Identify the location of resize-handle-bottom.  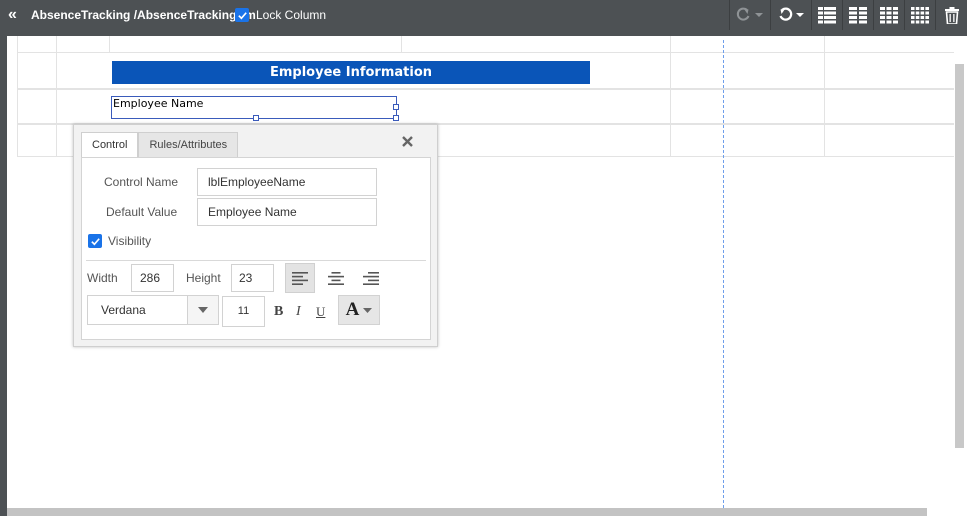
(256, 118).